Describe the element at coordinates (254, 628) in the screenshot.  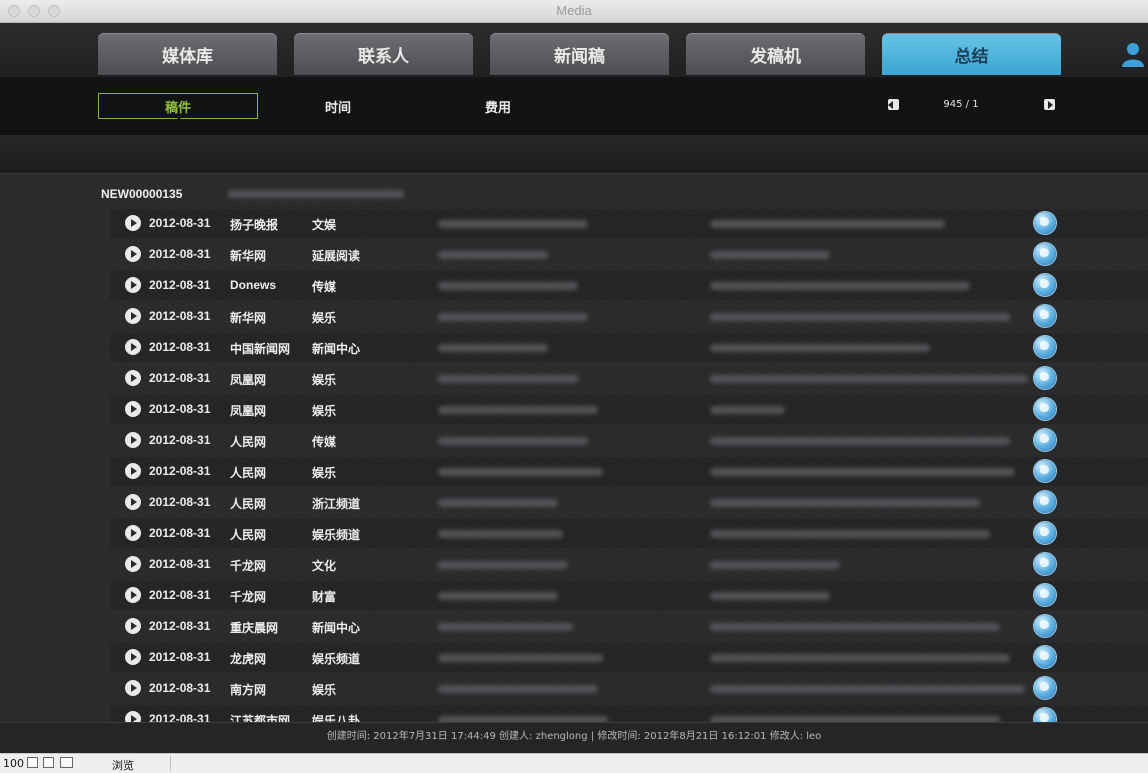
I see `row-outlet: 重庆晨网` at that location.